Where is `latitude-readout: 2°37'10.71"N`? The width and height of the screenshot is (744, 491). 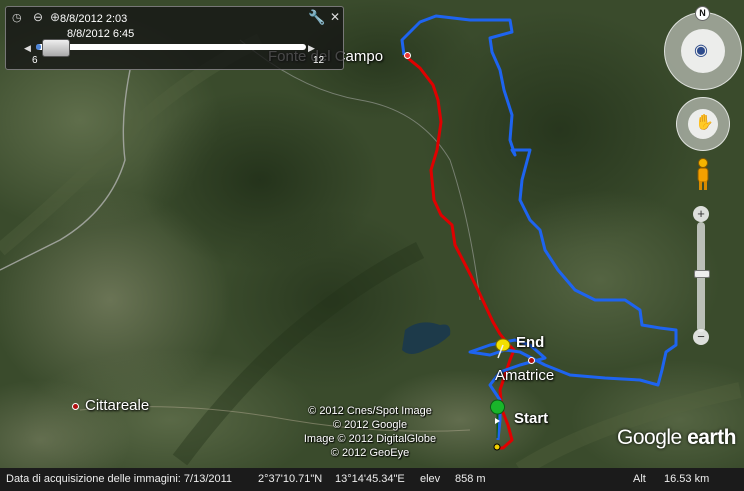
latitude-readout: 2°37'10.71"N is located at coordinates (290, 479).